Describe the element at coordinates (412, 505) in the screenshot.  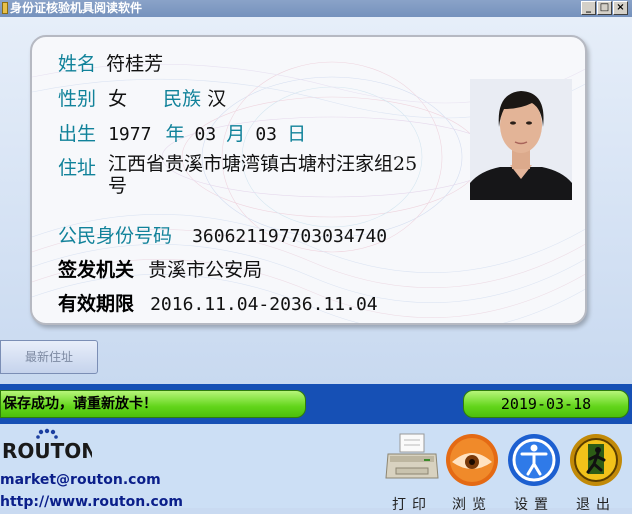
I see `print-label: 打印` at that location.